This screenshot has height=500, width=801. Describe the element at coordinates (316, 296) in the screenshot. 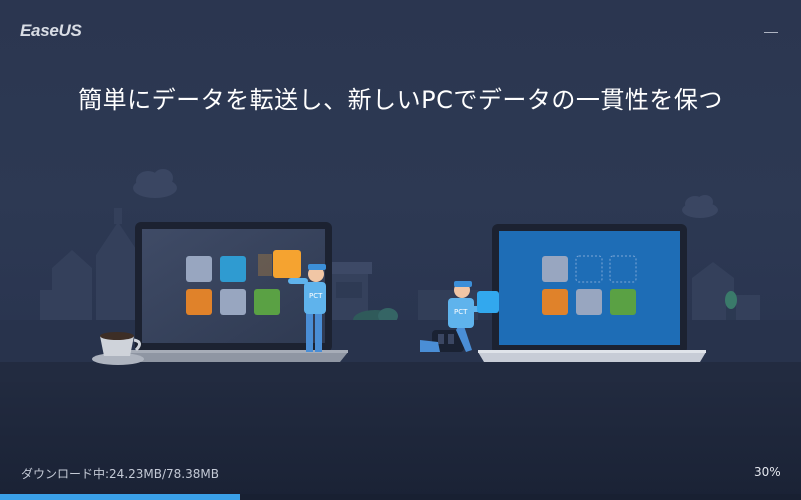

I see `mascot-badge: PCT` at that location.